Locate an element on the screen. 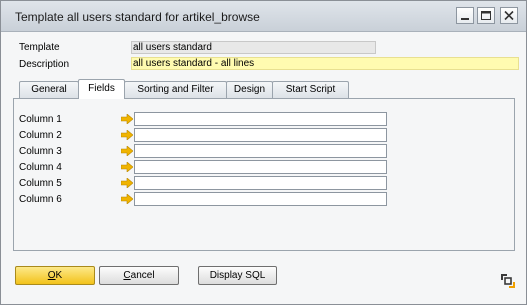 This screenshot has width=527, height=305. maximize-icon is located at coordinates (486, 15).